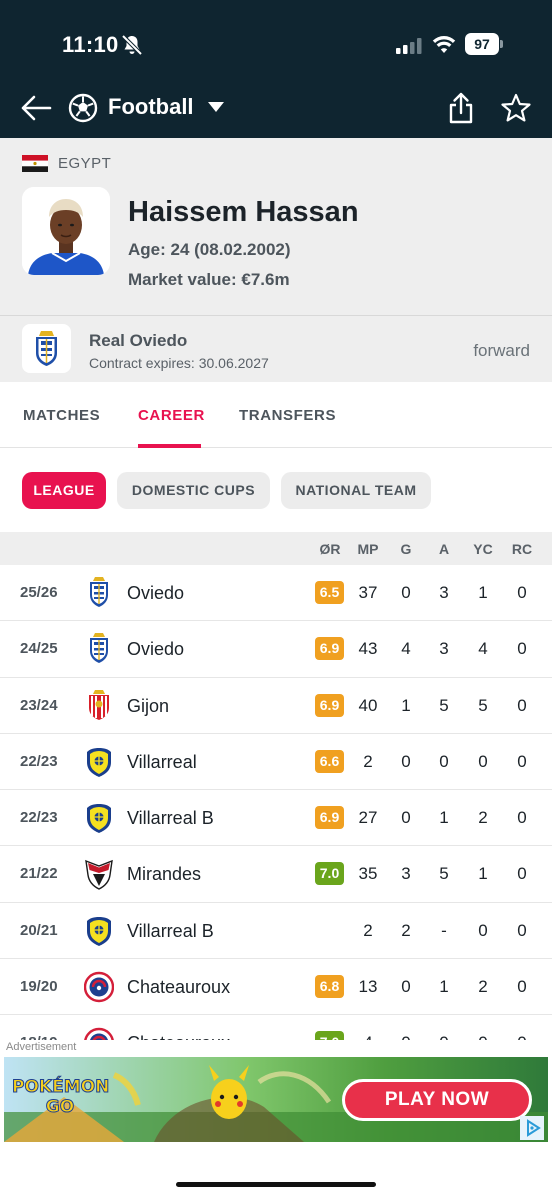 Image resolution: width=552 pixels, height=1200 pixels. What do you see at coordinates (409, 46) in the screenshot?
I see `signal-icon` at bounding box center [409, 46].